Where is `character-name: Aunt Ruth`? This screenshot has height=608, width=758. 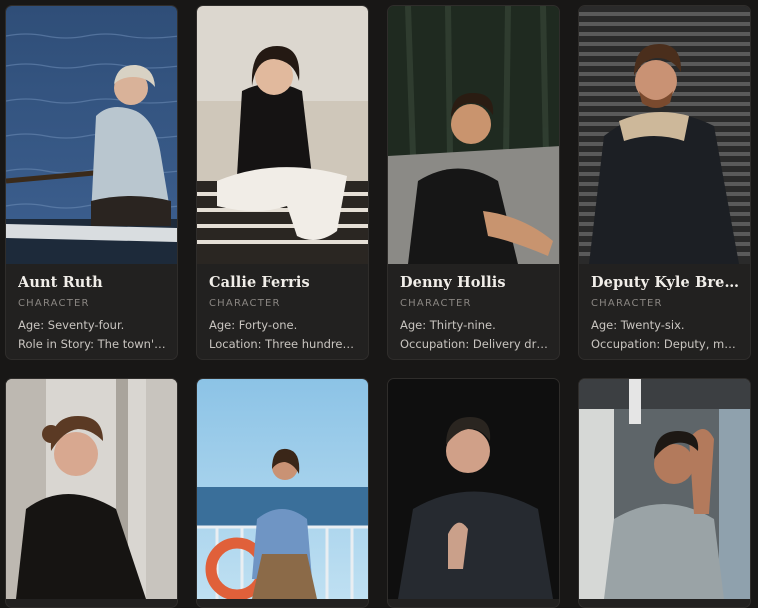
character-name: Aunt Ruth is located at coordinates (60, 282).